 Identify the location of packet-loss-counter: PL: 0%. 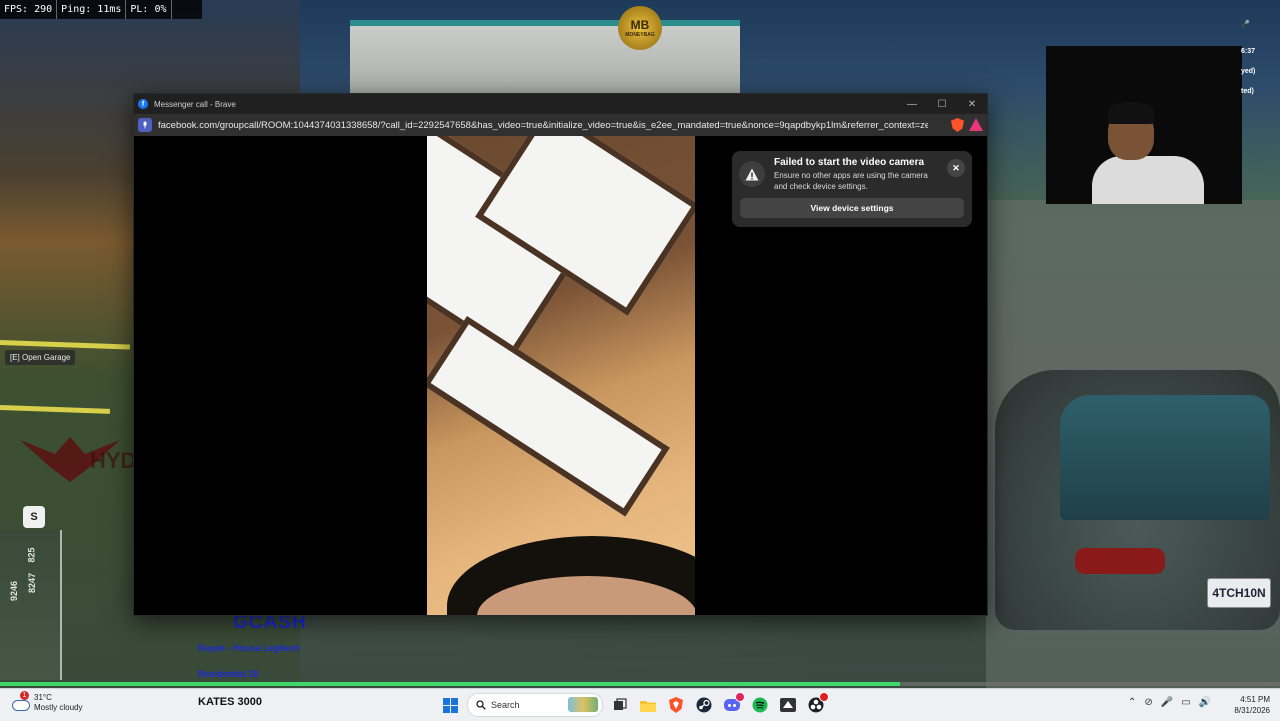
(149, 9).